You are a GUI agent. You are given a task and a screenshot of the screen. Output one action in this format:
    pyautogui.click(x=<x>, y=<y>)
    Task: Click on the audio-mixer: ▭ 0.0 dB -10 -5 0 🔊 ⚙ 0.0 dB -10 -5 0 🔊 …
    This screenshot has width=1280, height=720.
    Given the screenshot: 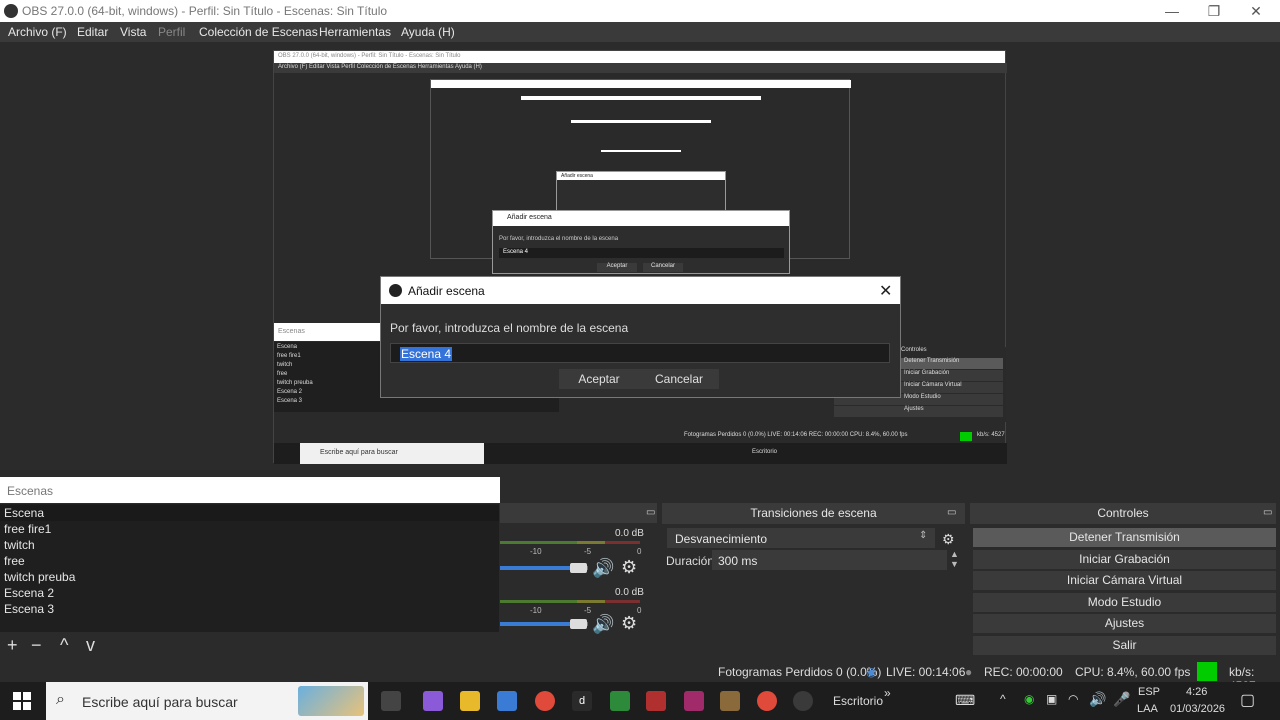 What is the action you would take?
    pyautogui.click(x=578, y=580)
    